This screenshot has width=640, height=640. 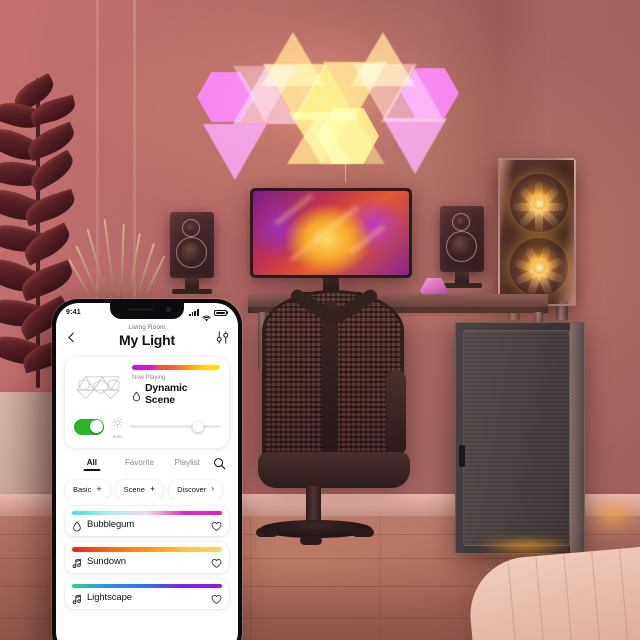 I want to click on power-toggle, so click(x=89, y=426).